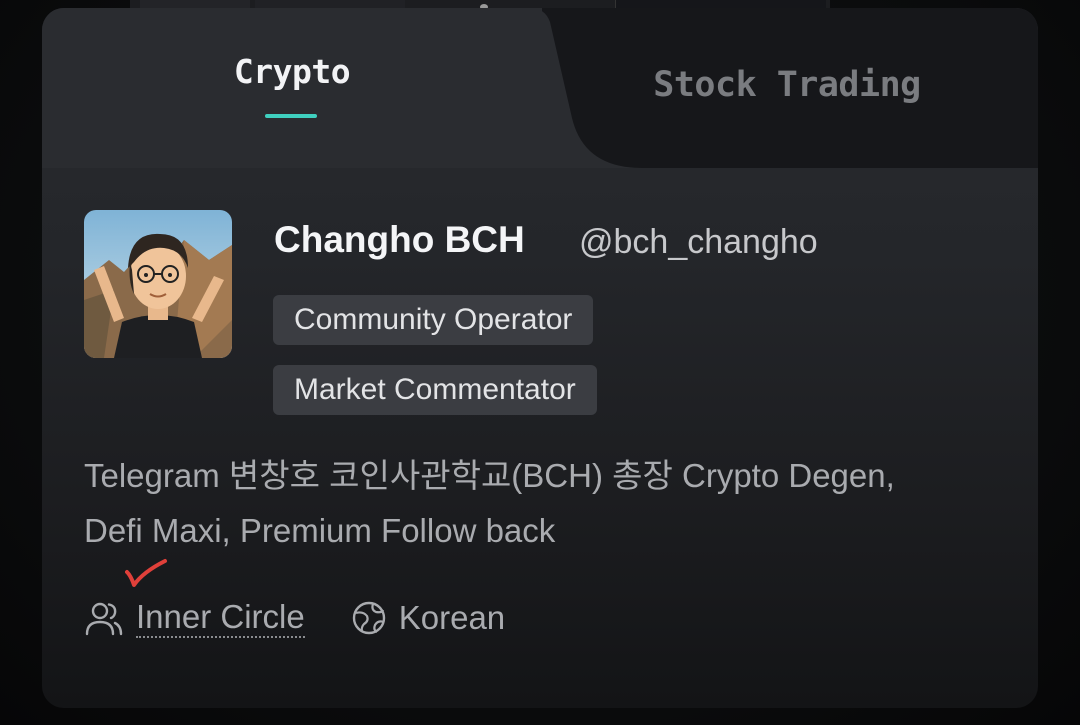 This screenshot has height=725, width=1080. What do you see at coordinates (433, 320) in the screenshot?
I see `role-badge-community-operator: Community Operator` at bounding box center [433, 320].